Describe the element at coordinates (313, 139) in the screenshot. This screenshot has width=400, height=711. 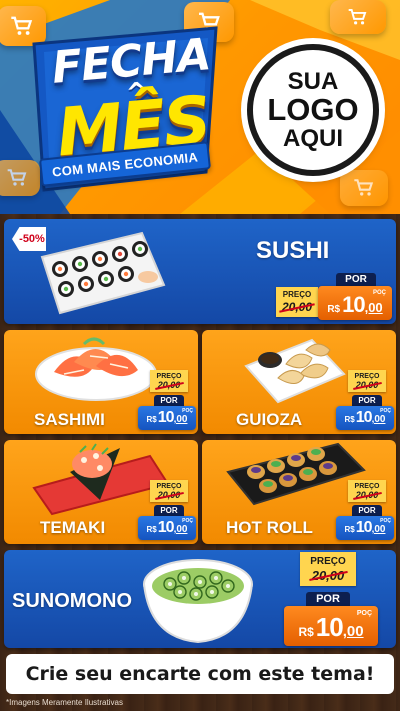
I see `logo-line-3: AQUI` at that location.